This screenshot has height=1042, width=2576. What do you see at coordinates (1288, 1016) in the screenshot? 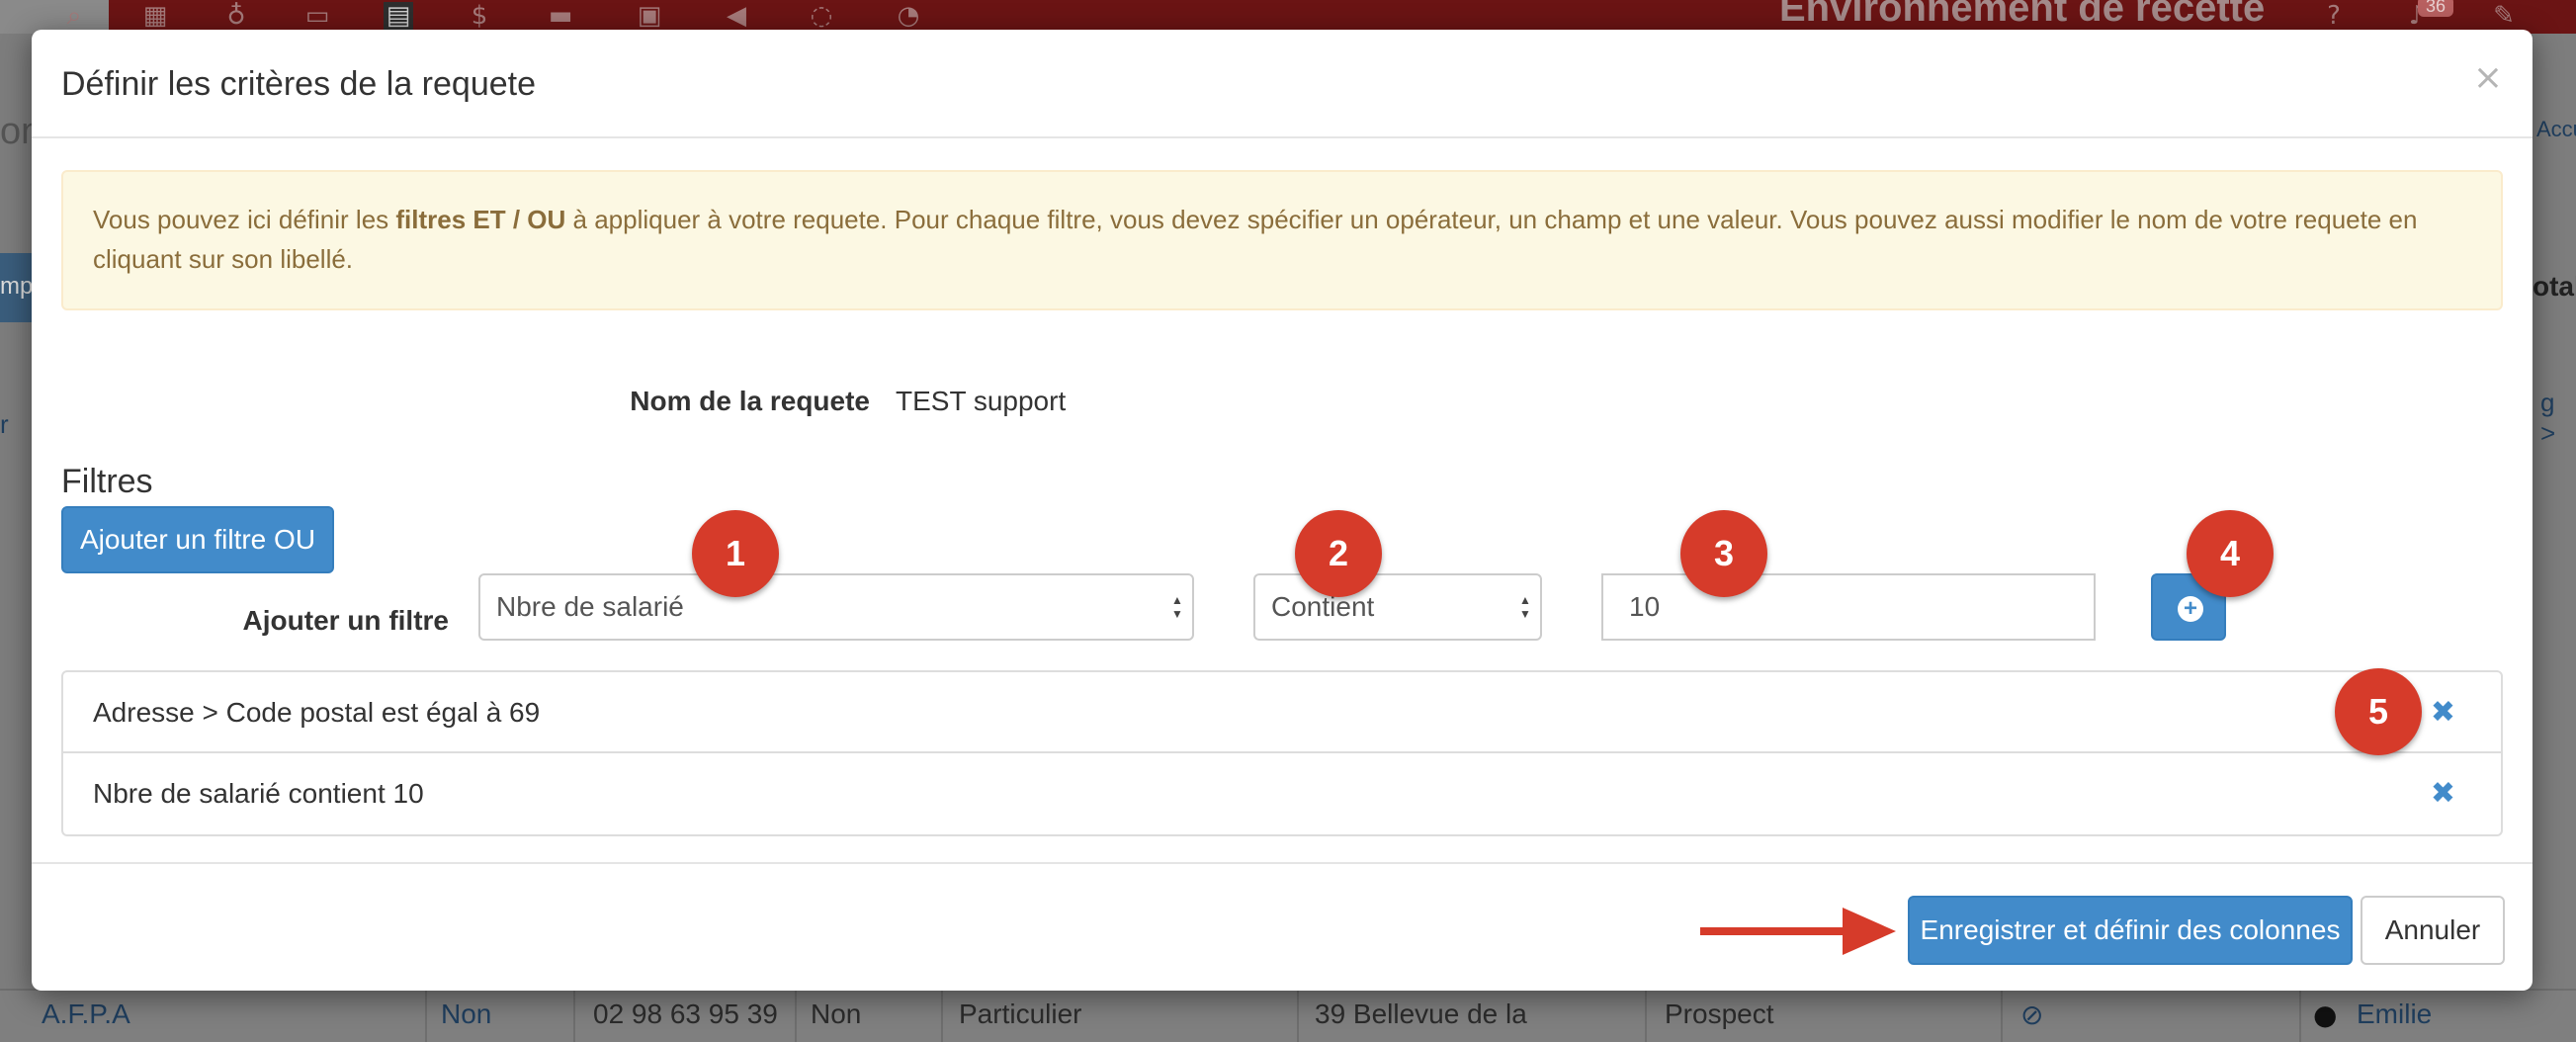
I see `background-table-row` at bounding box center [1288, 1016].